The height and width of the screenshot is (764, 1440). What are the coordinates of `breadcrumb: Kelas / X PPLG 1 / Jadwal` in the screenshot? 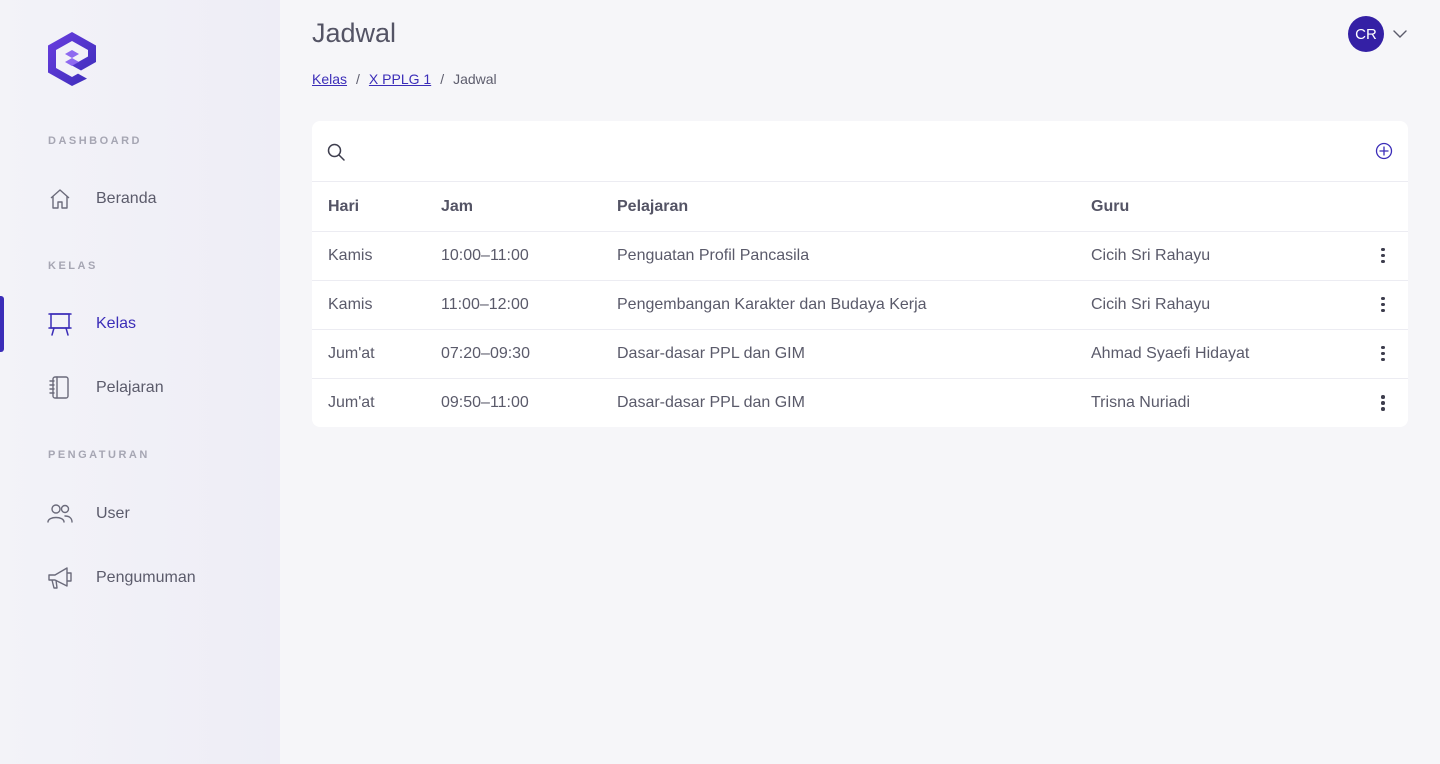 It's located at (404, 79).